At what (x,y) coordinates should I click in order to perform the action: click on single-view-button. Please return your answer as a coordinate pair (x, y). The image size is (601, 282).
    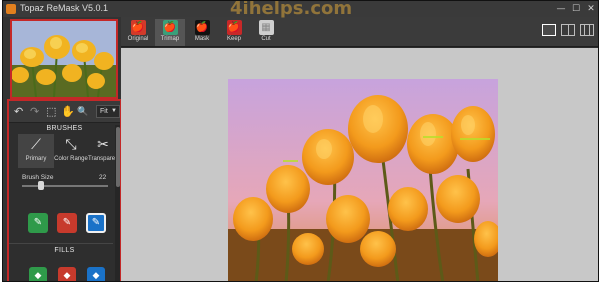
    Looking at the image, I should click on (549, 30).